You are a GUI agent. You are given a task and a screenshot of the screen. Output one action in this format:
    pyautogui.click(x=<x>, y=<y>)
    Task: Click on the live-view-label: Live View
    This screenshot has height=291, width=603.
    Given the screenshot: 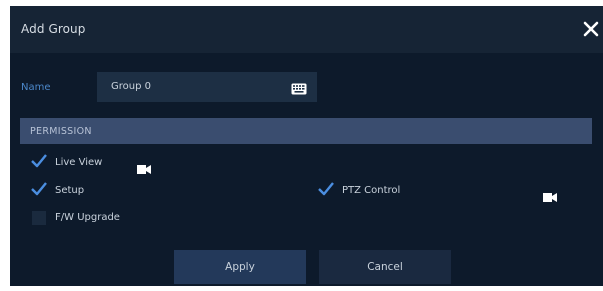 What is the action you would take?
    pyautogui.click(x=79, y=162)
    